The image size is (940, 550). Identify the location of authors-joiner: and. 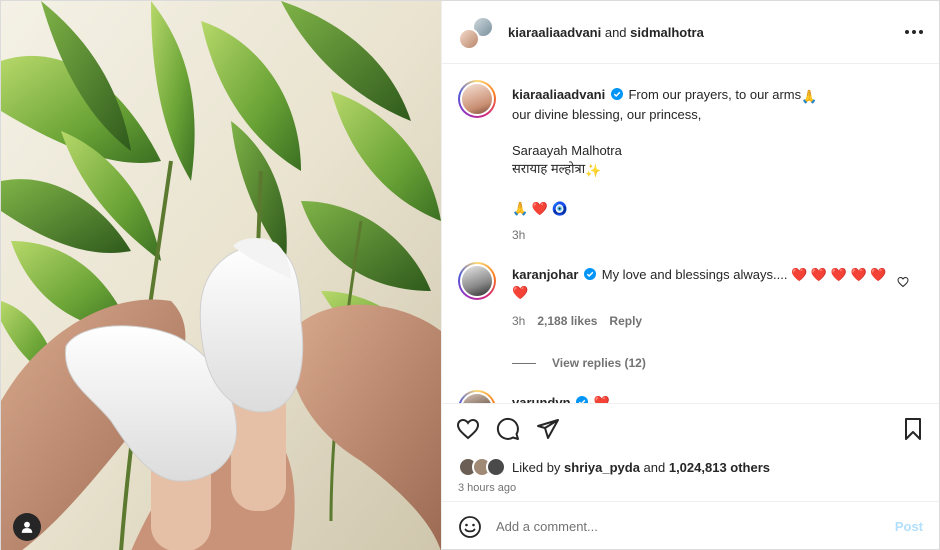
(616, 32).